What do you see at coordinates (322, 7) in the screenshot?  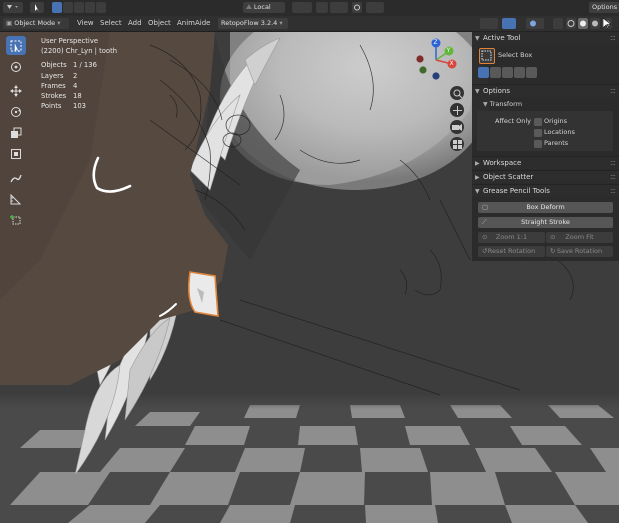 I see `snap-icon` at bounding box center [322, 7].